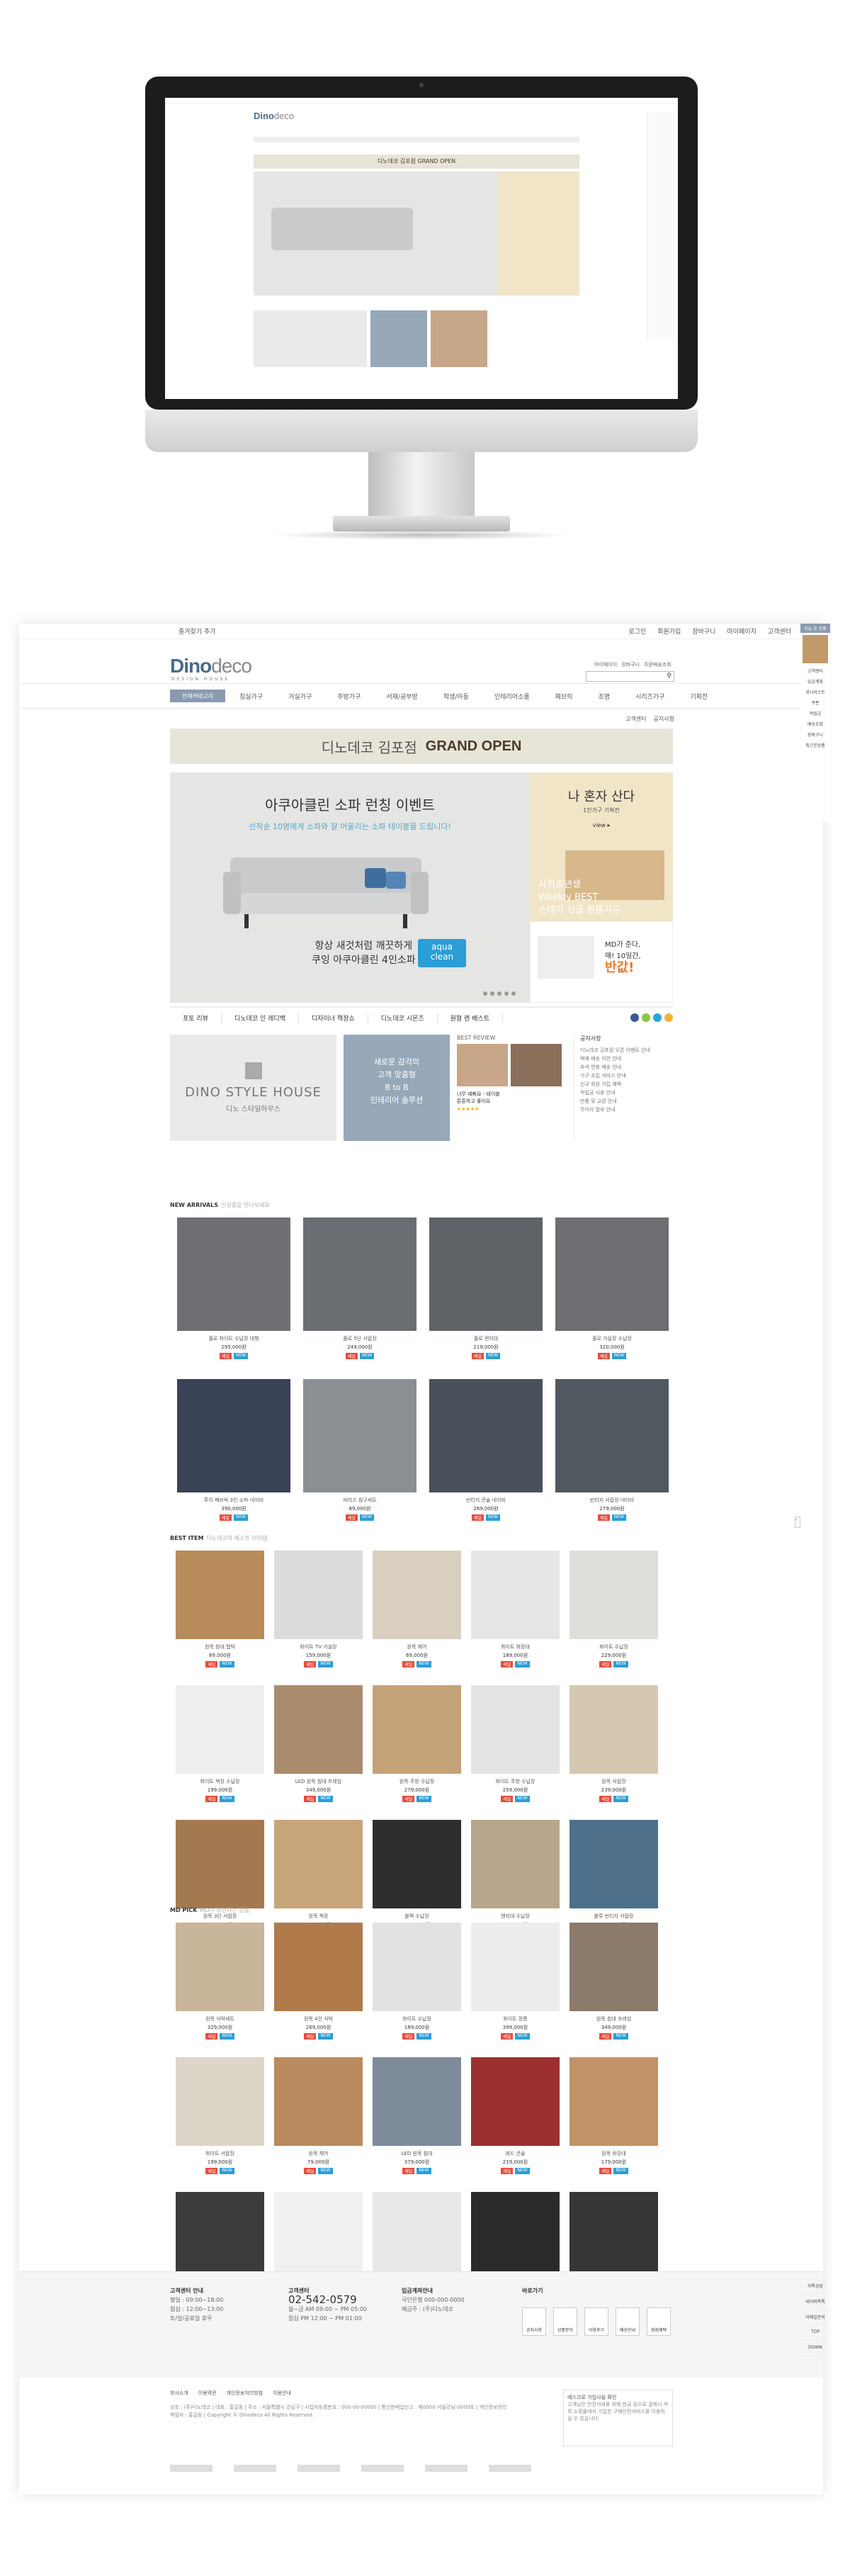 Image resolution: width=850 pixels, height=2576 pixels. What do you see at coordinates (417, 2153) in the screenshot?
I see `product-name: LED 원목 침대` at bounding box center [417, 2153].